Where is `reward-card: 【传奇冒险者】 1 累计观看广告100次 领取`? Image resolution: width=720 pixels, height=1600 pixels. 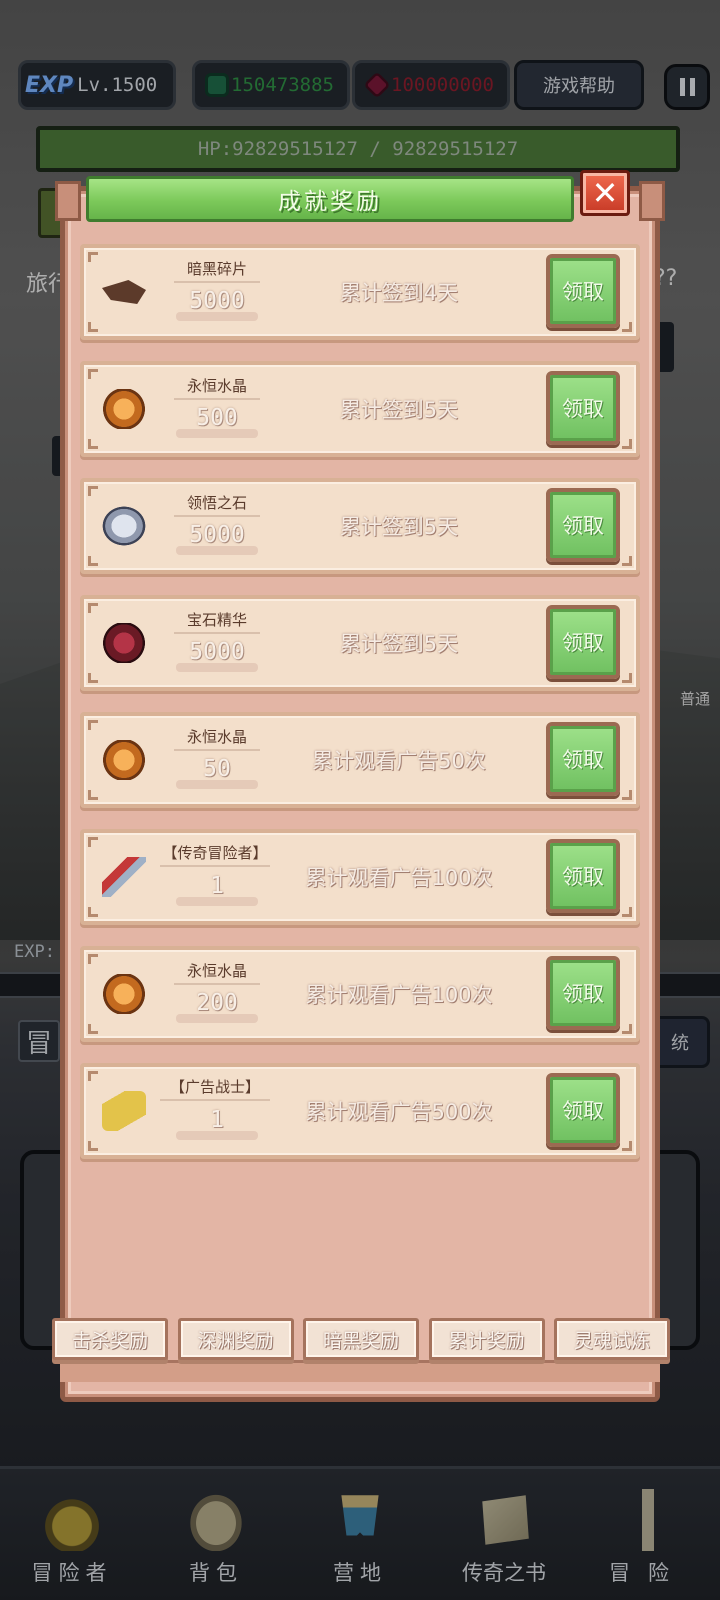 reward-card: 【传奇冒险者】 1 累计观看广告100次 领取 is located at coordinates (360, 877).